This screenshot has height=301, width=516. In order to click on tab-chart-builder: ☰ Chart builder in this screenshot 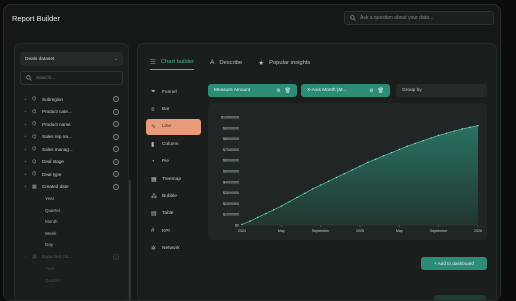, I will do `click(172, 64)`.